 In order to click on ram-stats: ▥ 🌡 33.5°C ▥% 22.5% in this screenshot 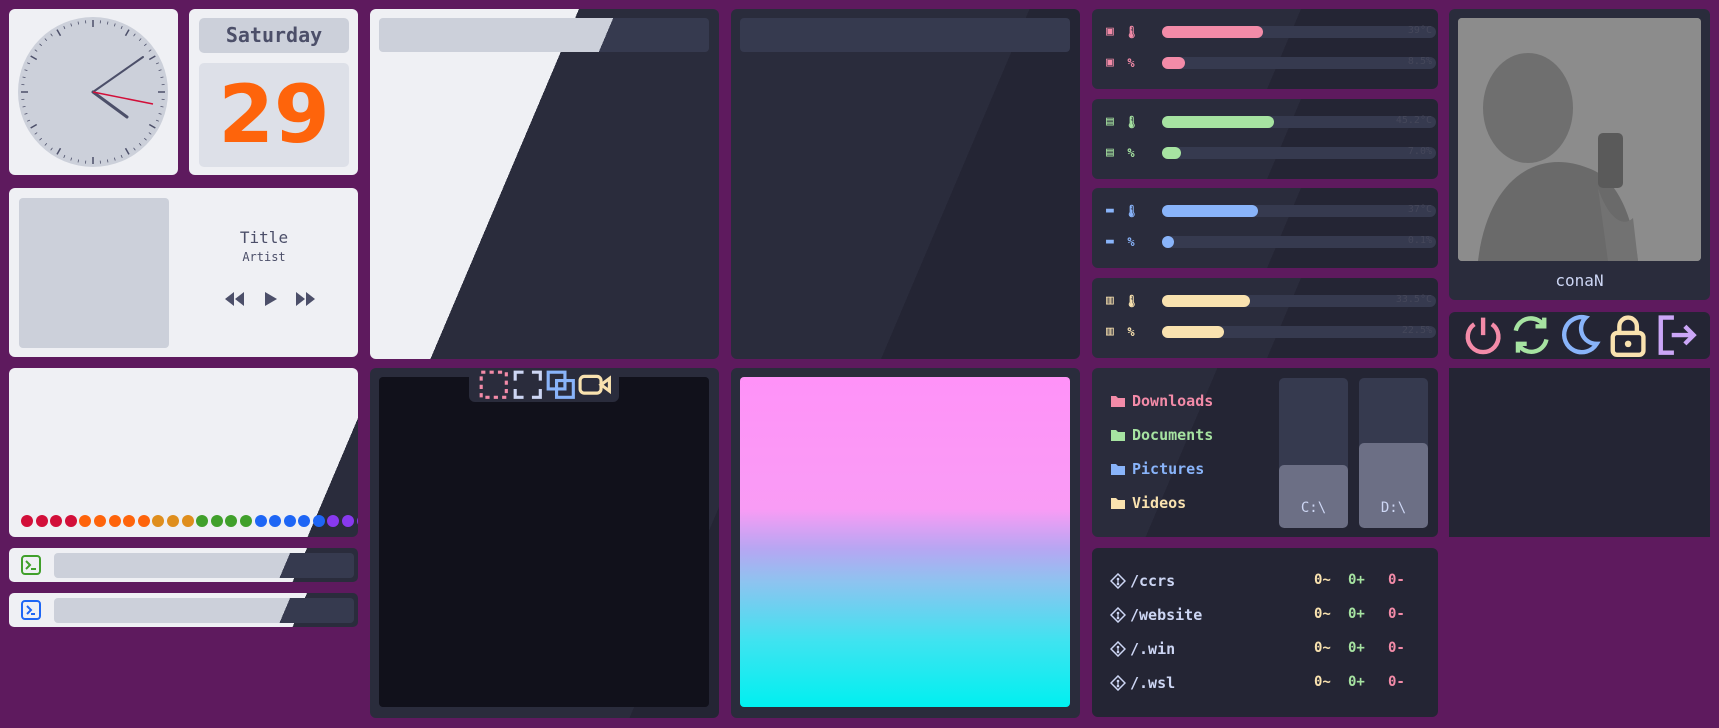, I will do `click(1265, 318)`.